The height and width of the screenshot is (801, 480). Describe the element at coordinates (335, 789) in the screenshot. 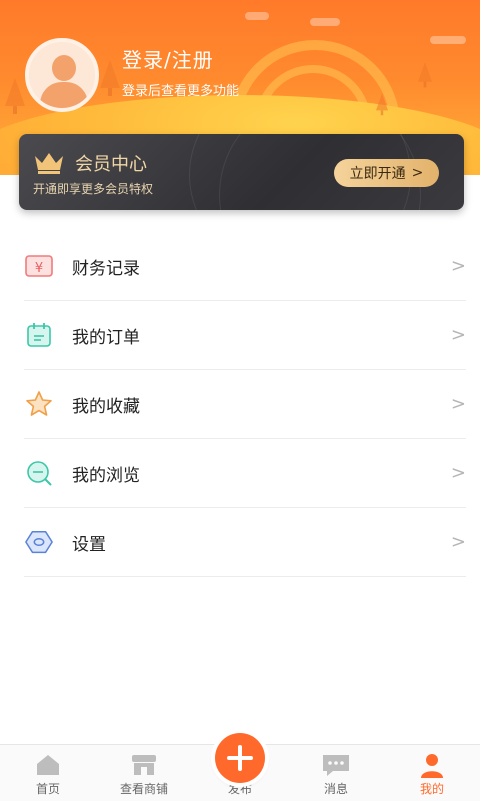

I see `tab-label: 消息` at that location.